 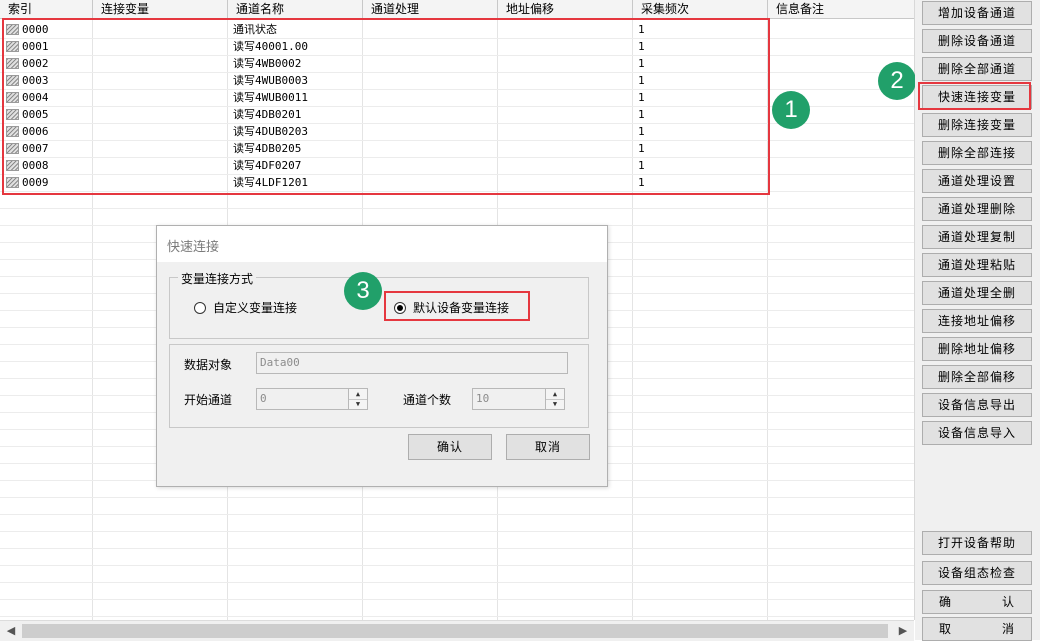 I want to click on col-header-offset: 地址偏移, so click(x=565, y=9).